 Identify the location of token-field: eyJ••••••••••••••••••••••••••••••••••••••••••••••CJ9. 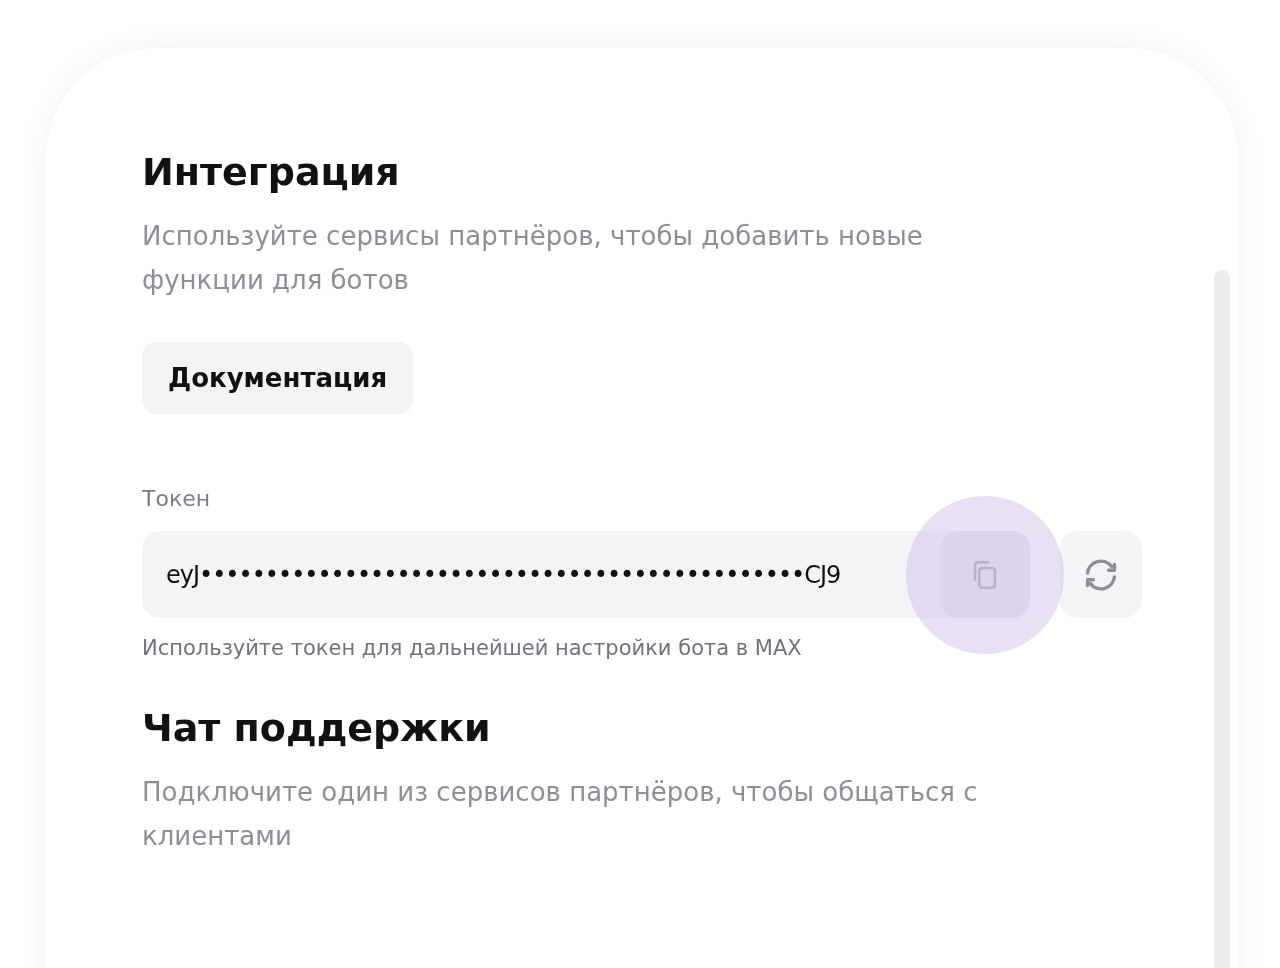
(586, 574).